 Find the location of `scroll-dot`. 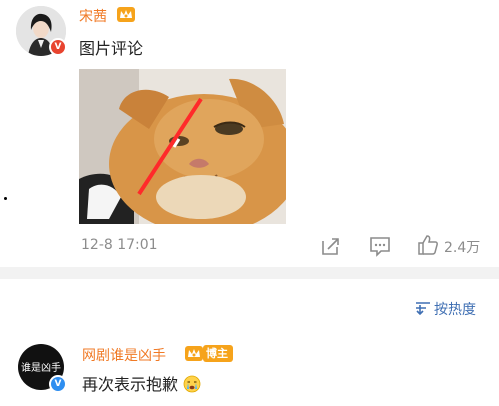

scroll-dot is located at coordinates (5, 198).